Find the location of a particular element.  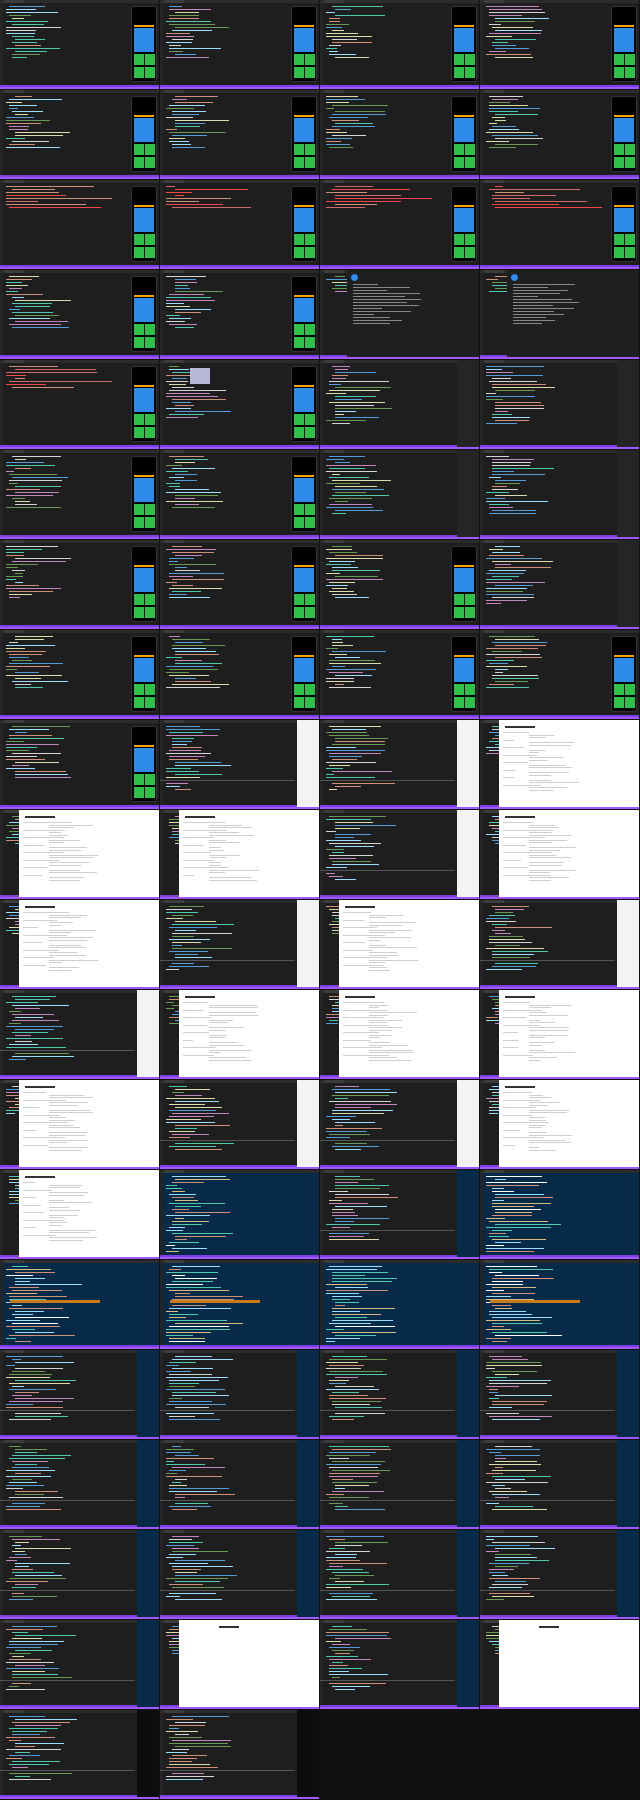

page-heading is located at coordinates (520, 817).